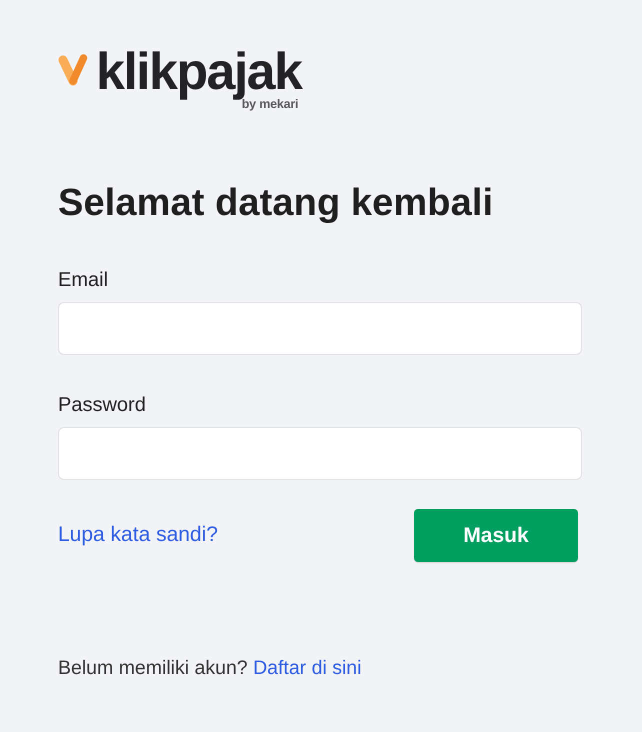 Image resolution: width=642 pixels, height=732 pixels. What do you see at coordinates (307, 668) in the screenshot?
I see `signup-link: Daftar di sini` at bounding box center [307, 668].